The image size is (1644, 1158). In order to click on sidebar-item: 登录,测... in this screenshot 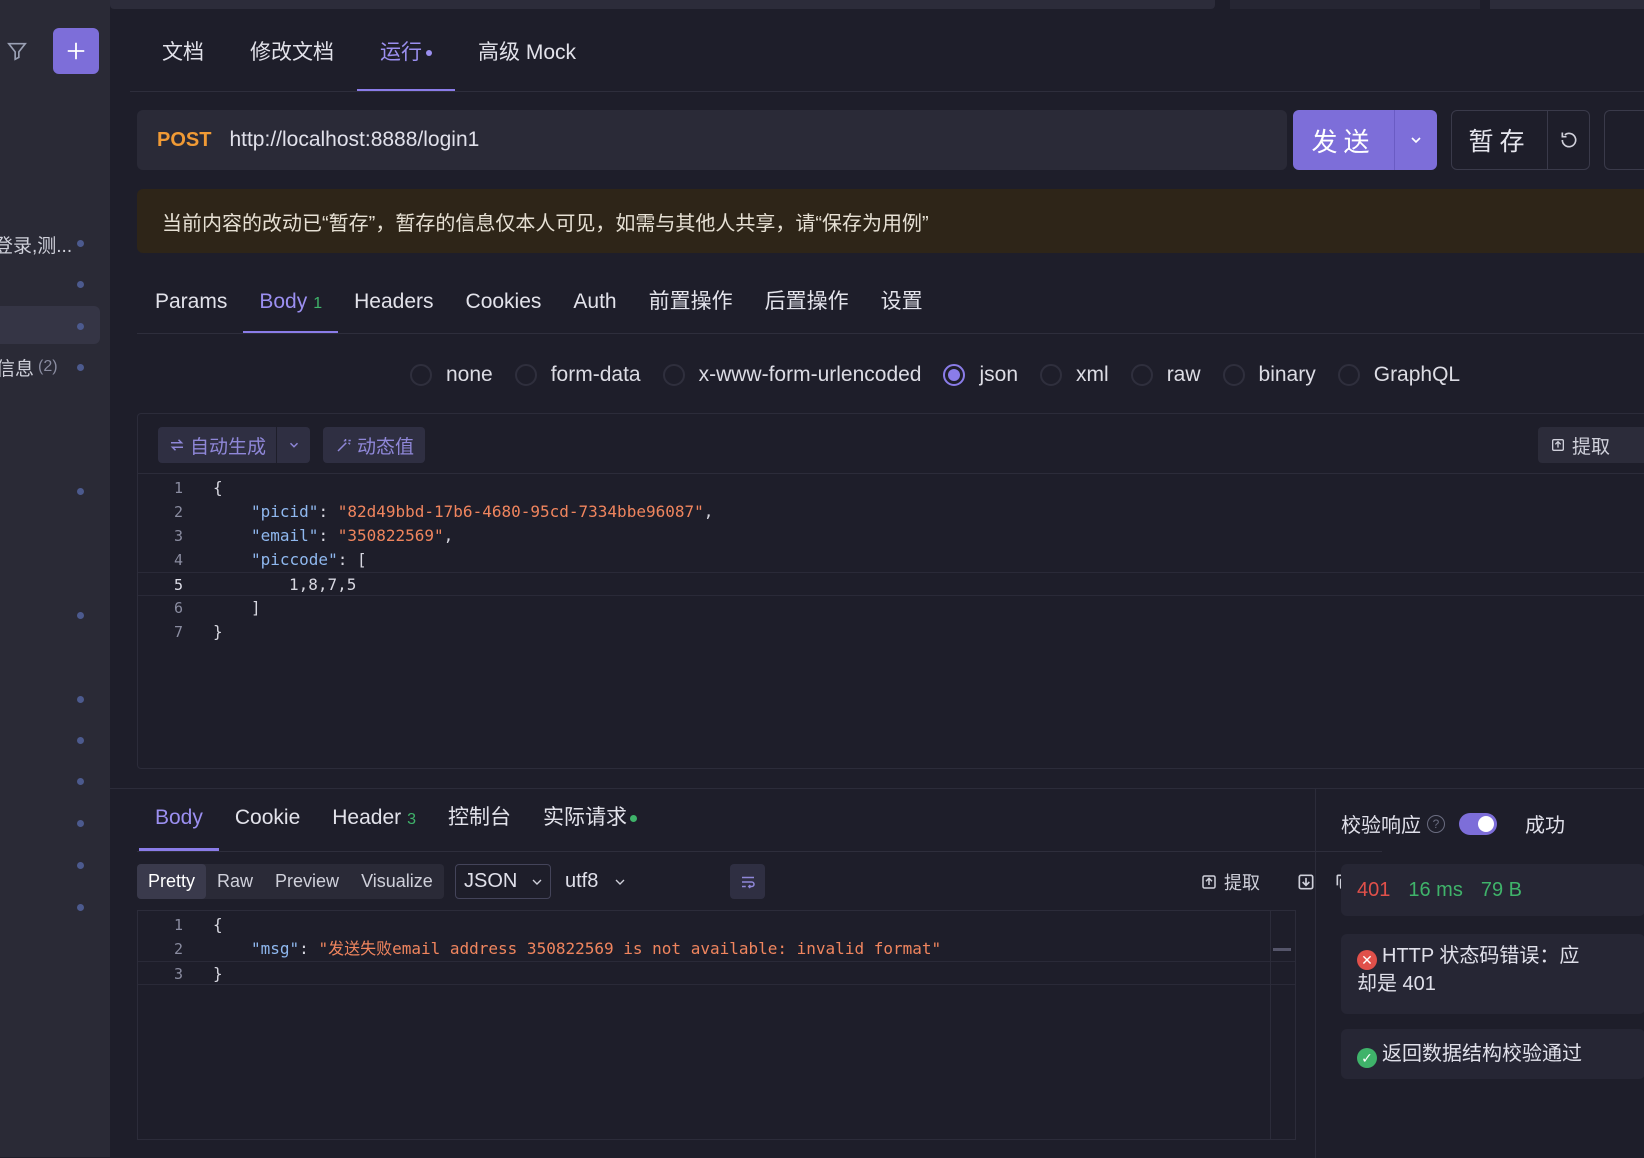, I will do `click(50, 244)`.